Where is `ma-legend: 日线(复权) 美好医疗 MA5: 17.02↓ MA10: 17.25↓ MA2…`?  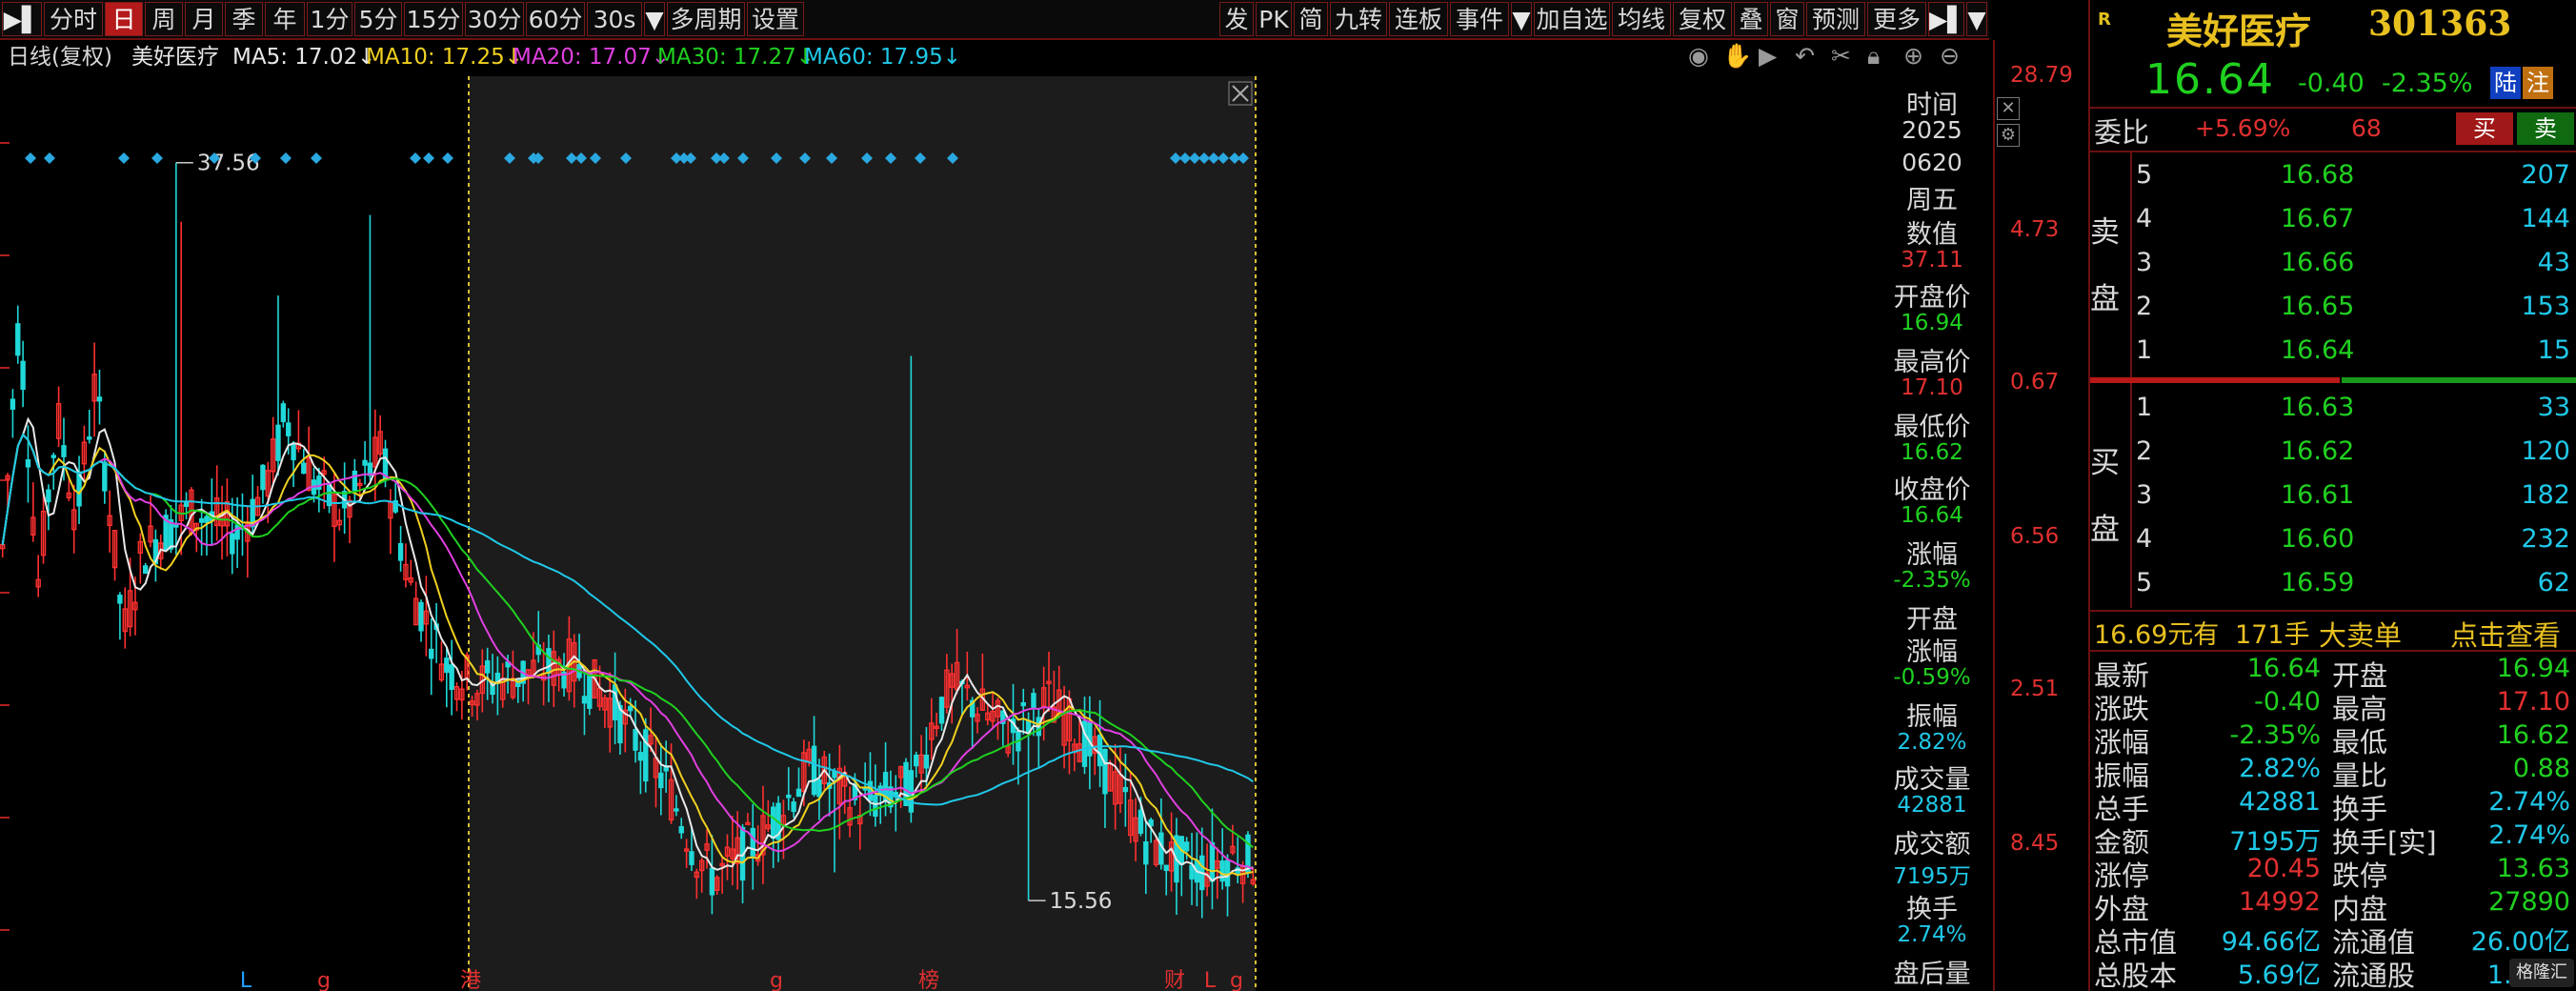
ma-legend: 日线(复权) 美好医疗 MA5: 17.02↓ MA10: 17.25↓ MA2… is located at coordinates (838, 57).